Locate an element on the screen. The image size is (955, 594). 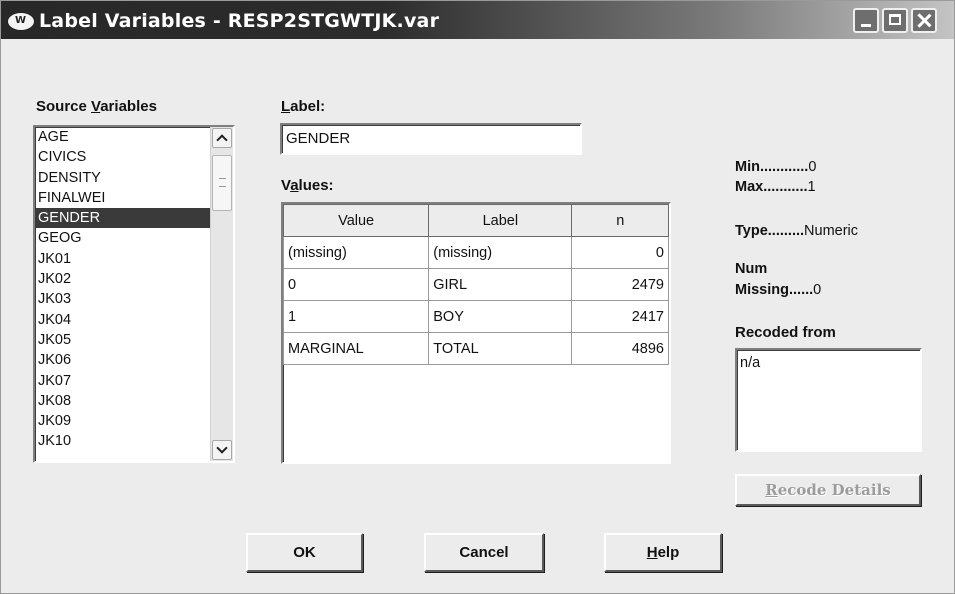
list-item: GEOG is located at coordinates (123, 238).